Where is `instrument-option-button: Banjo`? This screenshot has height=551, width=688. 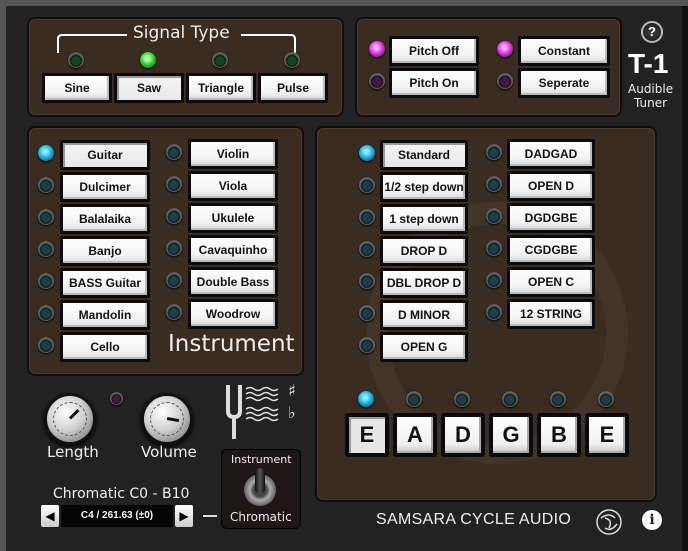
instrument-option-button: Banjo is located at coordinates (105, 251).